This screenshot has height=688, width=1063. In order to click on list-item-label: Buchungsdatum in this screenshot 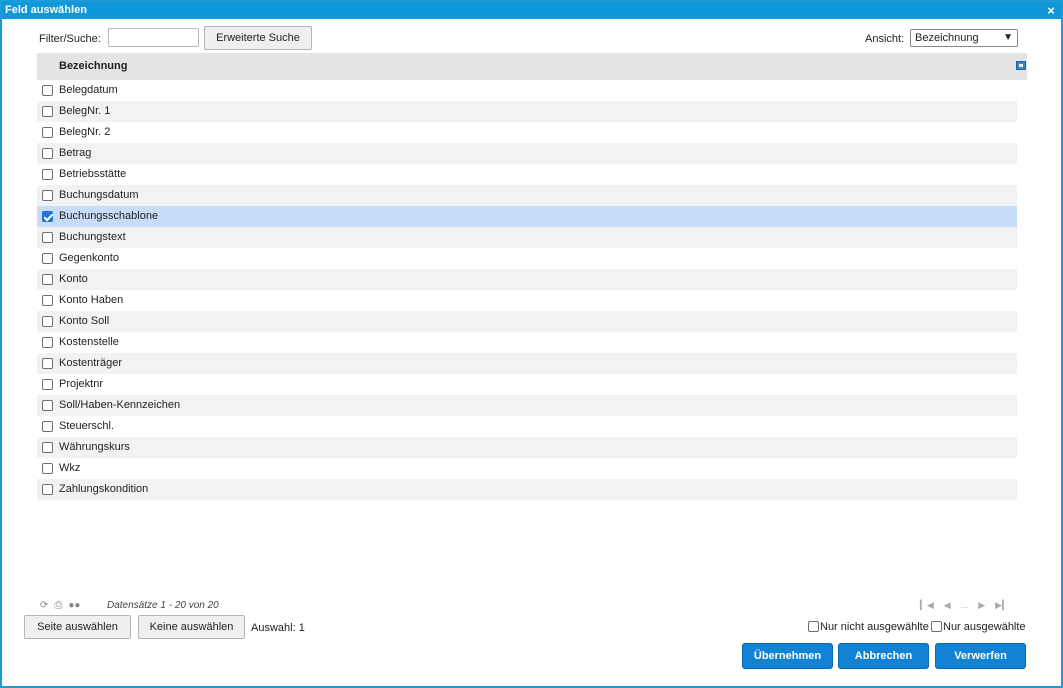, I will do `click(99, 195)`.